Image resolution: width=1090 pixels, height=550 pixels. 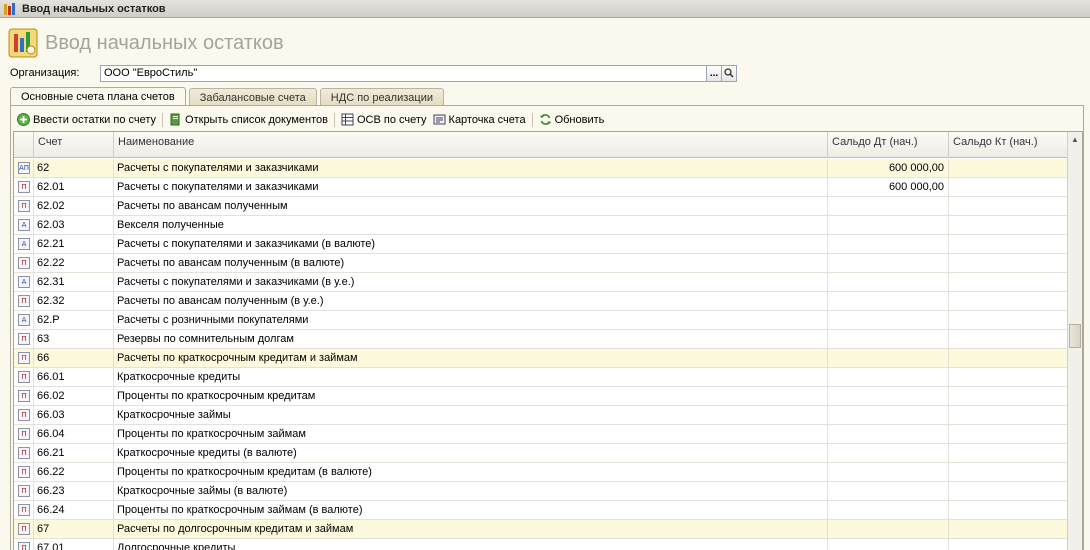 I want to click on cell-name: Краткосрочные займы (в валюте), so click(x=471, y=491).